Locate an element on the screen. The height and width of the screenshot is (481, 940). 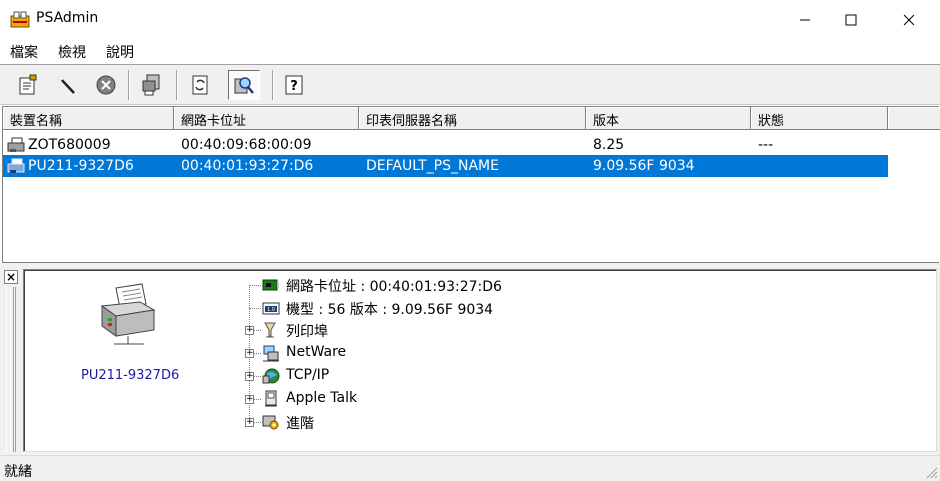
model-icon: 1.0 is located at coordinates (271, 308).